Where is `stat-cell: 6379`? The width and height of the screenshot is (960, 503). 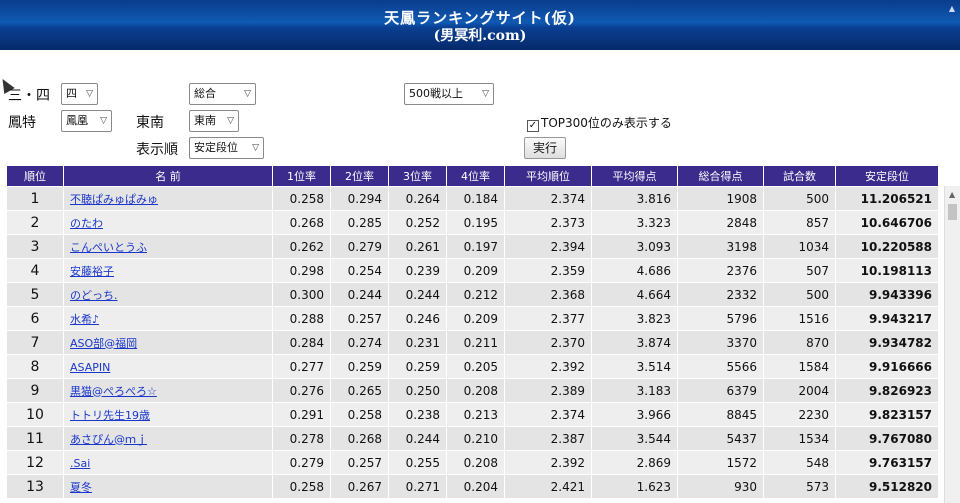
stat-cell: 6379 is located at coordinates (720, 390).